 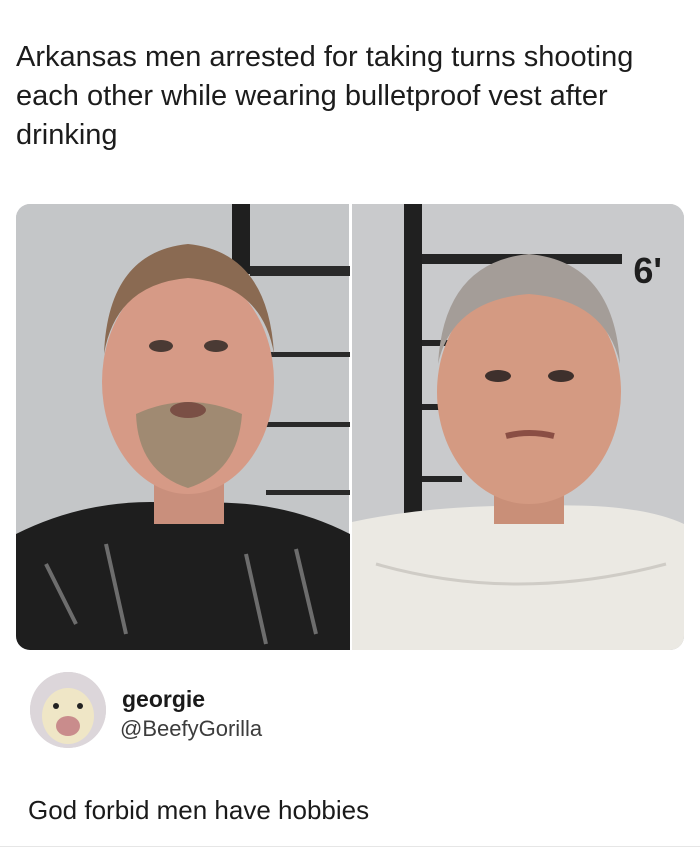 I want to click on height-mark: 6', so click(x=647, y=270).